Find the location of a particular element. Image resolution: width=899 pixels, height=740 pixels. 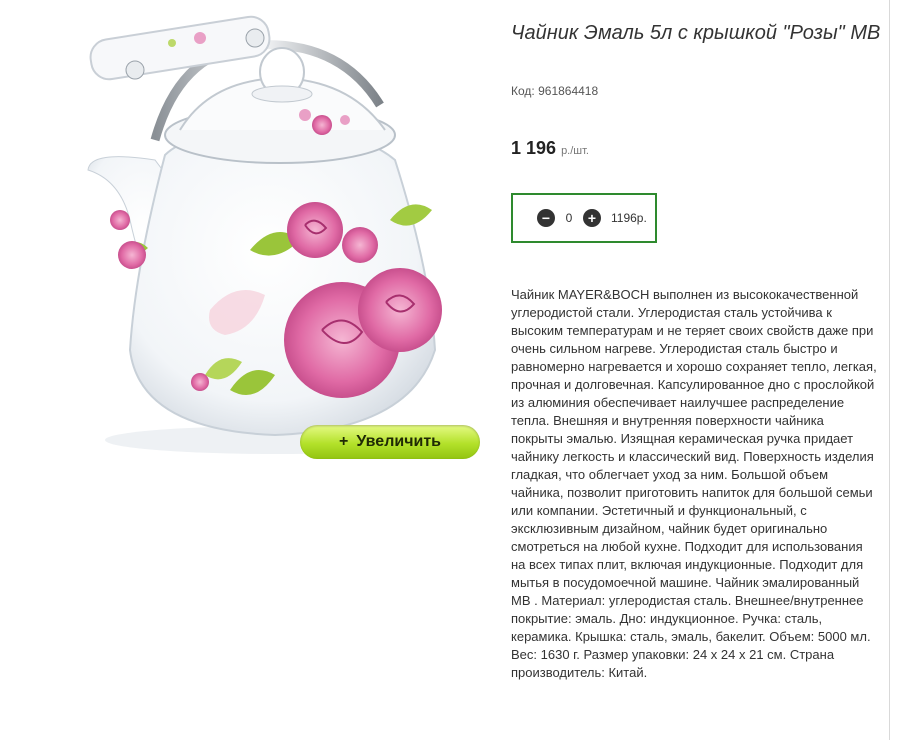

quantity-stepper: − 0 + 1196р. is located at coordinates (584, 218).